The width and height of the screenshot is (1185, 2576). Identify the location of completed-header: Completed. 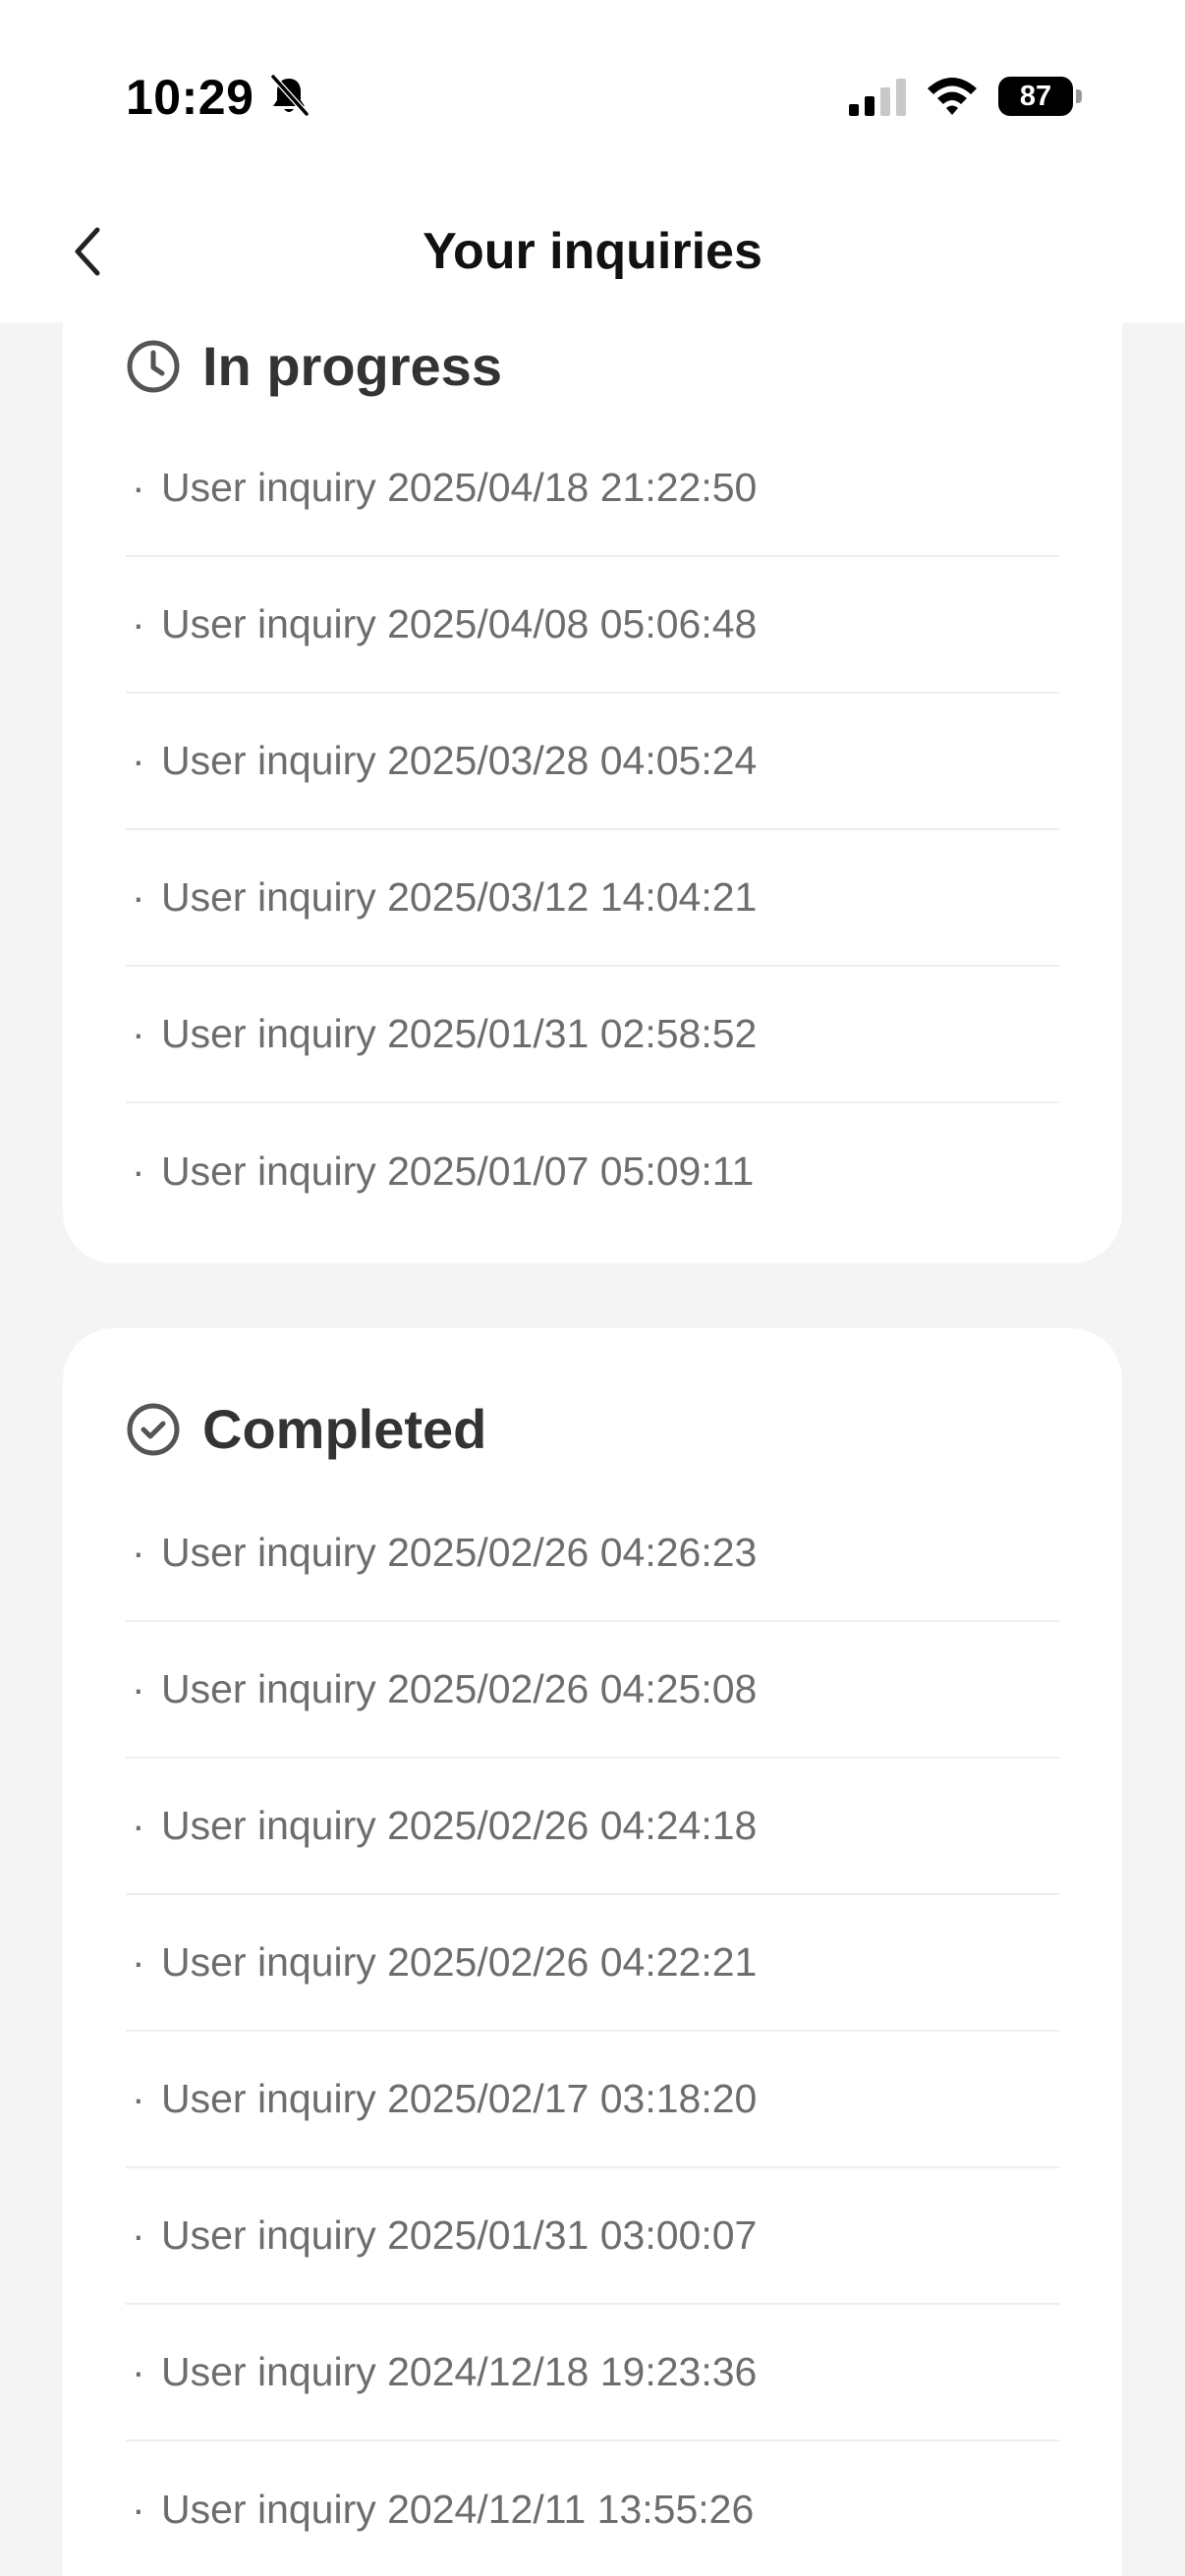
(306, 1429).